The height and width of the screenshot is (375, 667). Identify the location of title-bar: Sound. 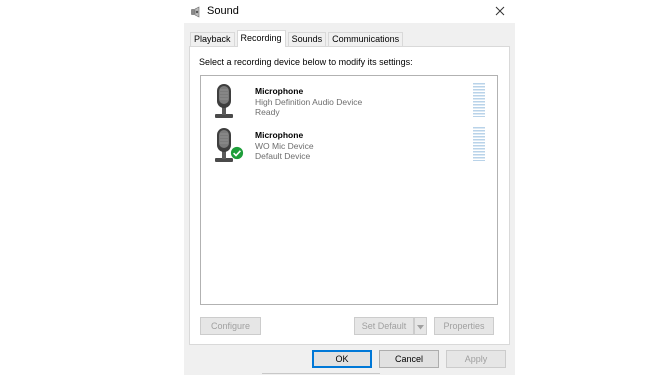
(349, 11).